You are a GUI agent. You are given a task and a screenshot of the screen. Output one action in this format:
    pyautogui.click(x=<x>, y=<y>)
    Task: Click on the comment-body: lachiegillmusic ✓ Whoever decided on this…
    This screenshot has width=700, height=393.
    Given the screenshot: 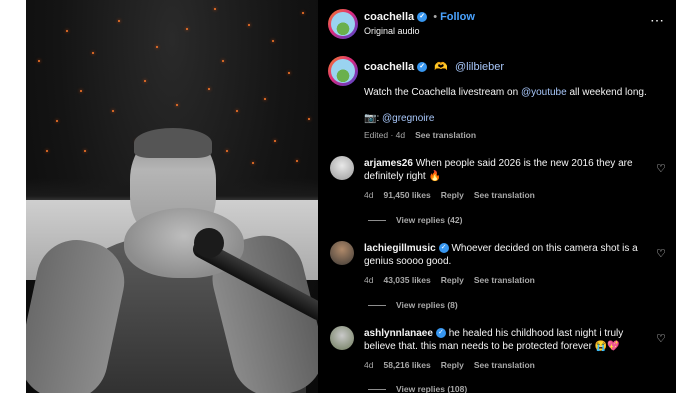 What is the action you would take?
    pyautogui.click(x=501, y=248)
    